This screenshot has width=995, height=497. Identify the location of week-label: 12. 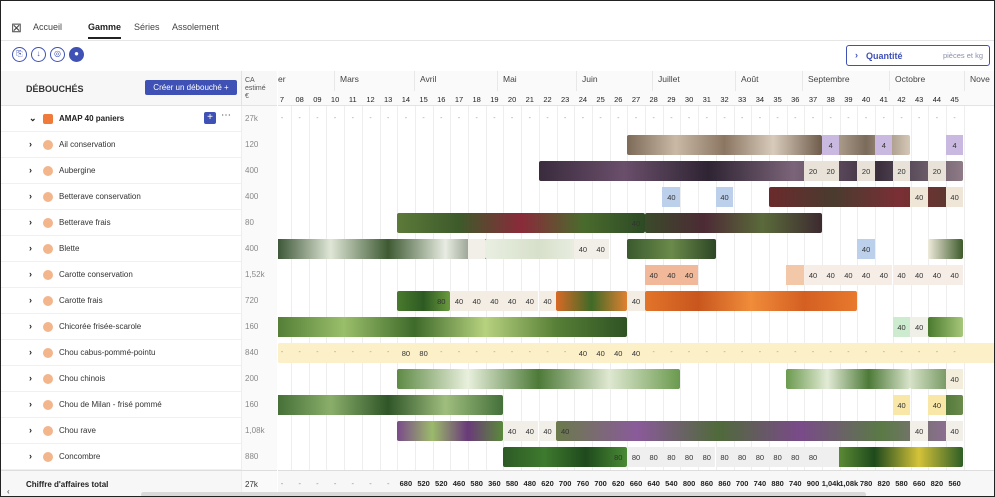
(370, 99).